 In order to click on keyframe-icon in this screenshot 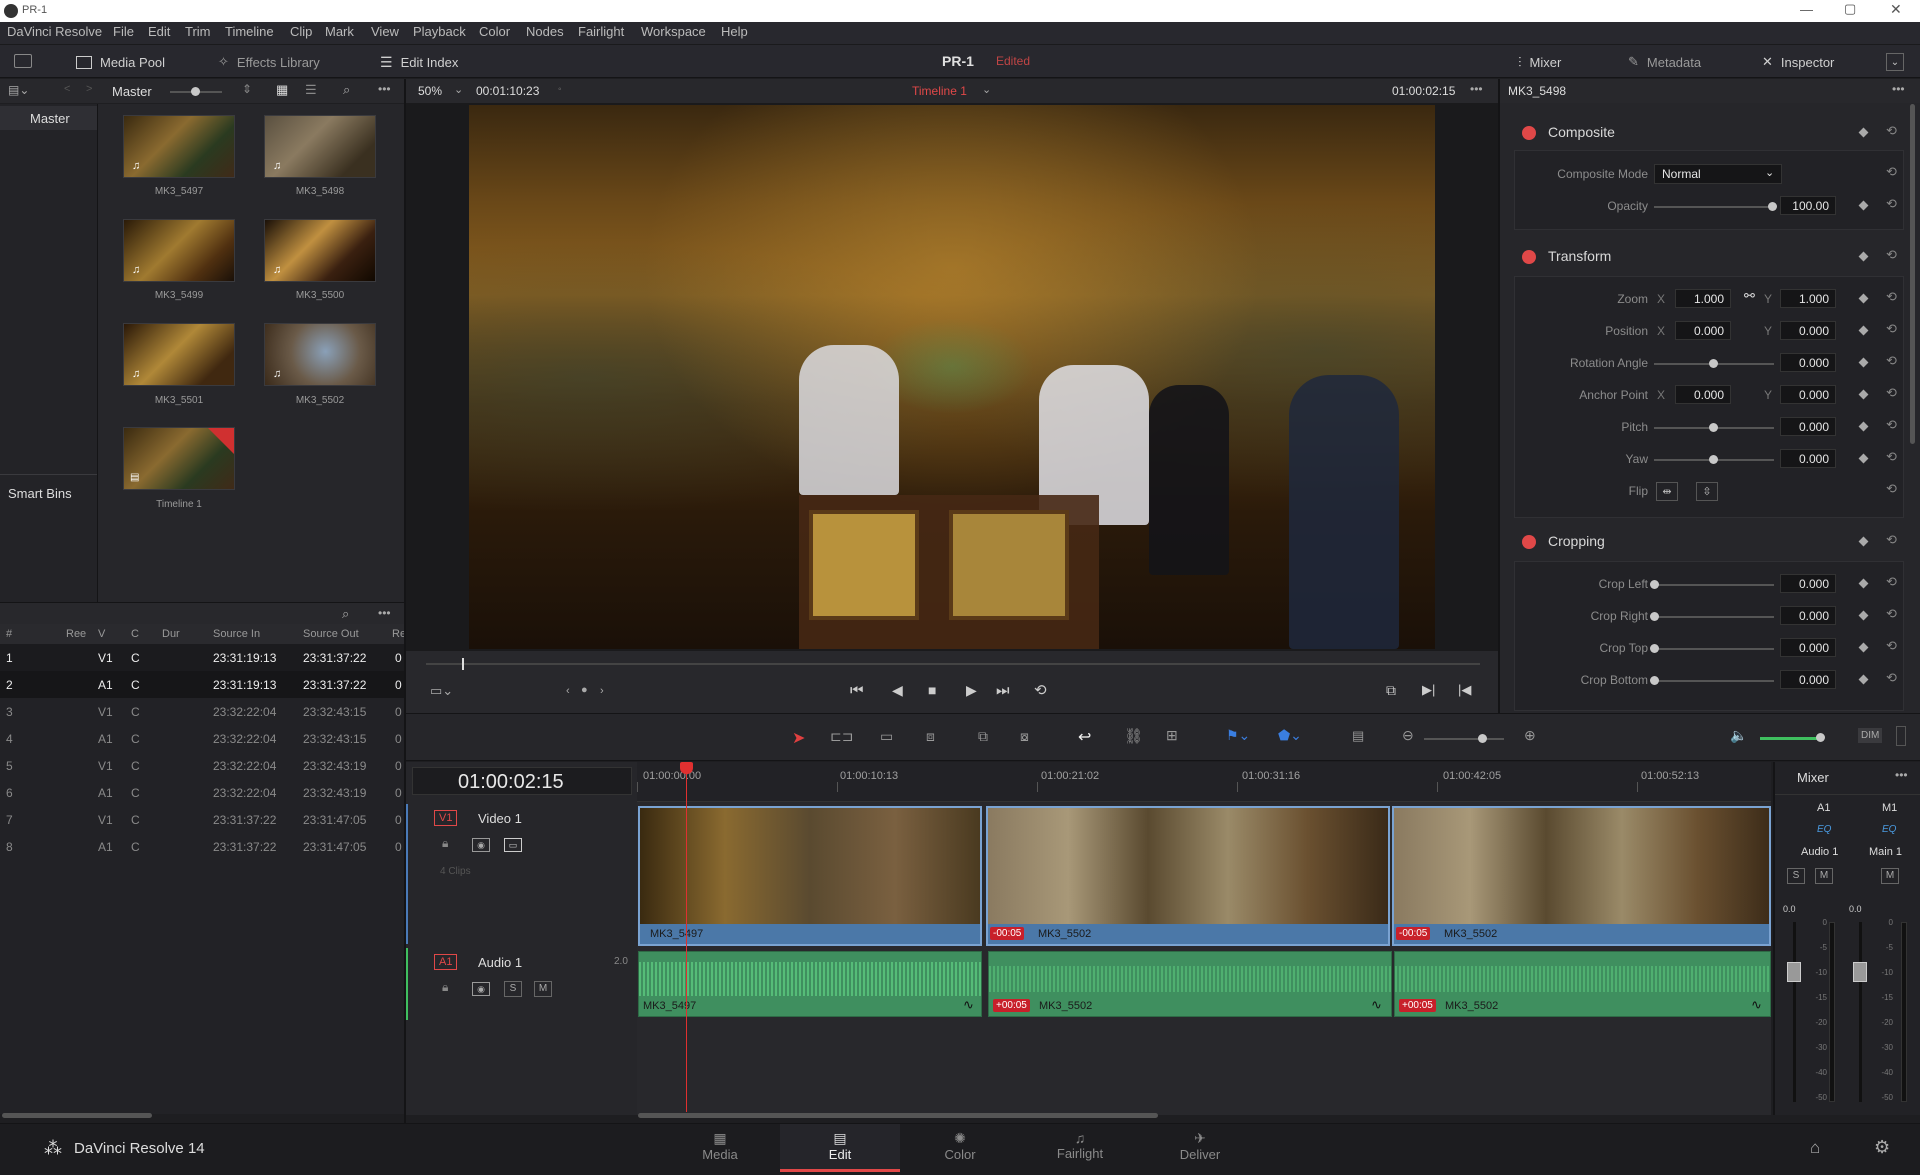, I will do `click(1863, 541)`.